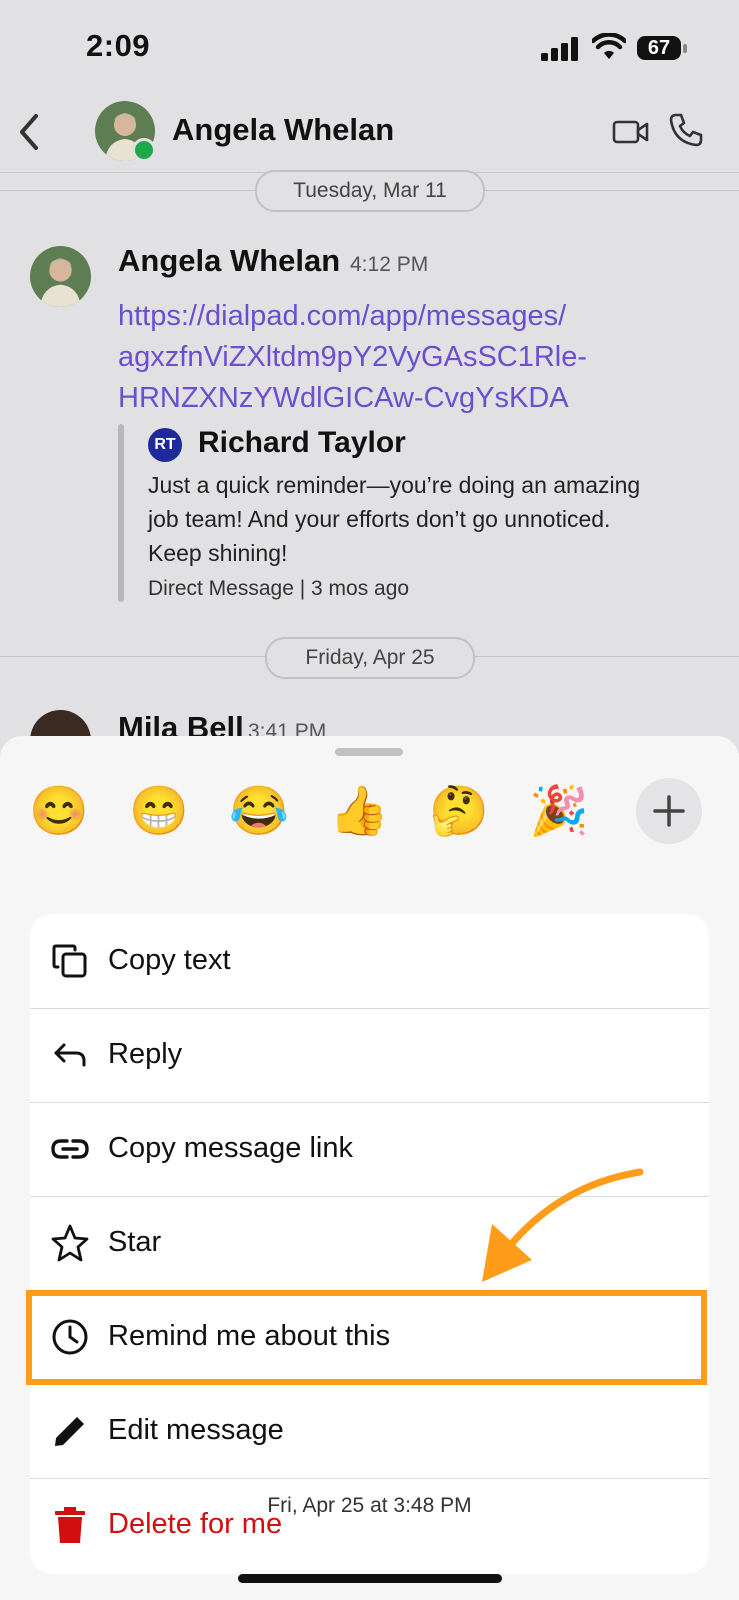 The height and width of the screenshot is (1600, 739). What do you see at coordinates (218, 553) in the screenshot?
I see `quote-line: Keep shining!` at bounding box center [218, 553].